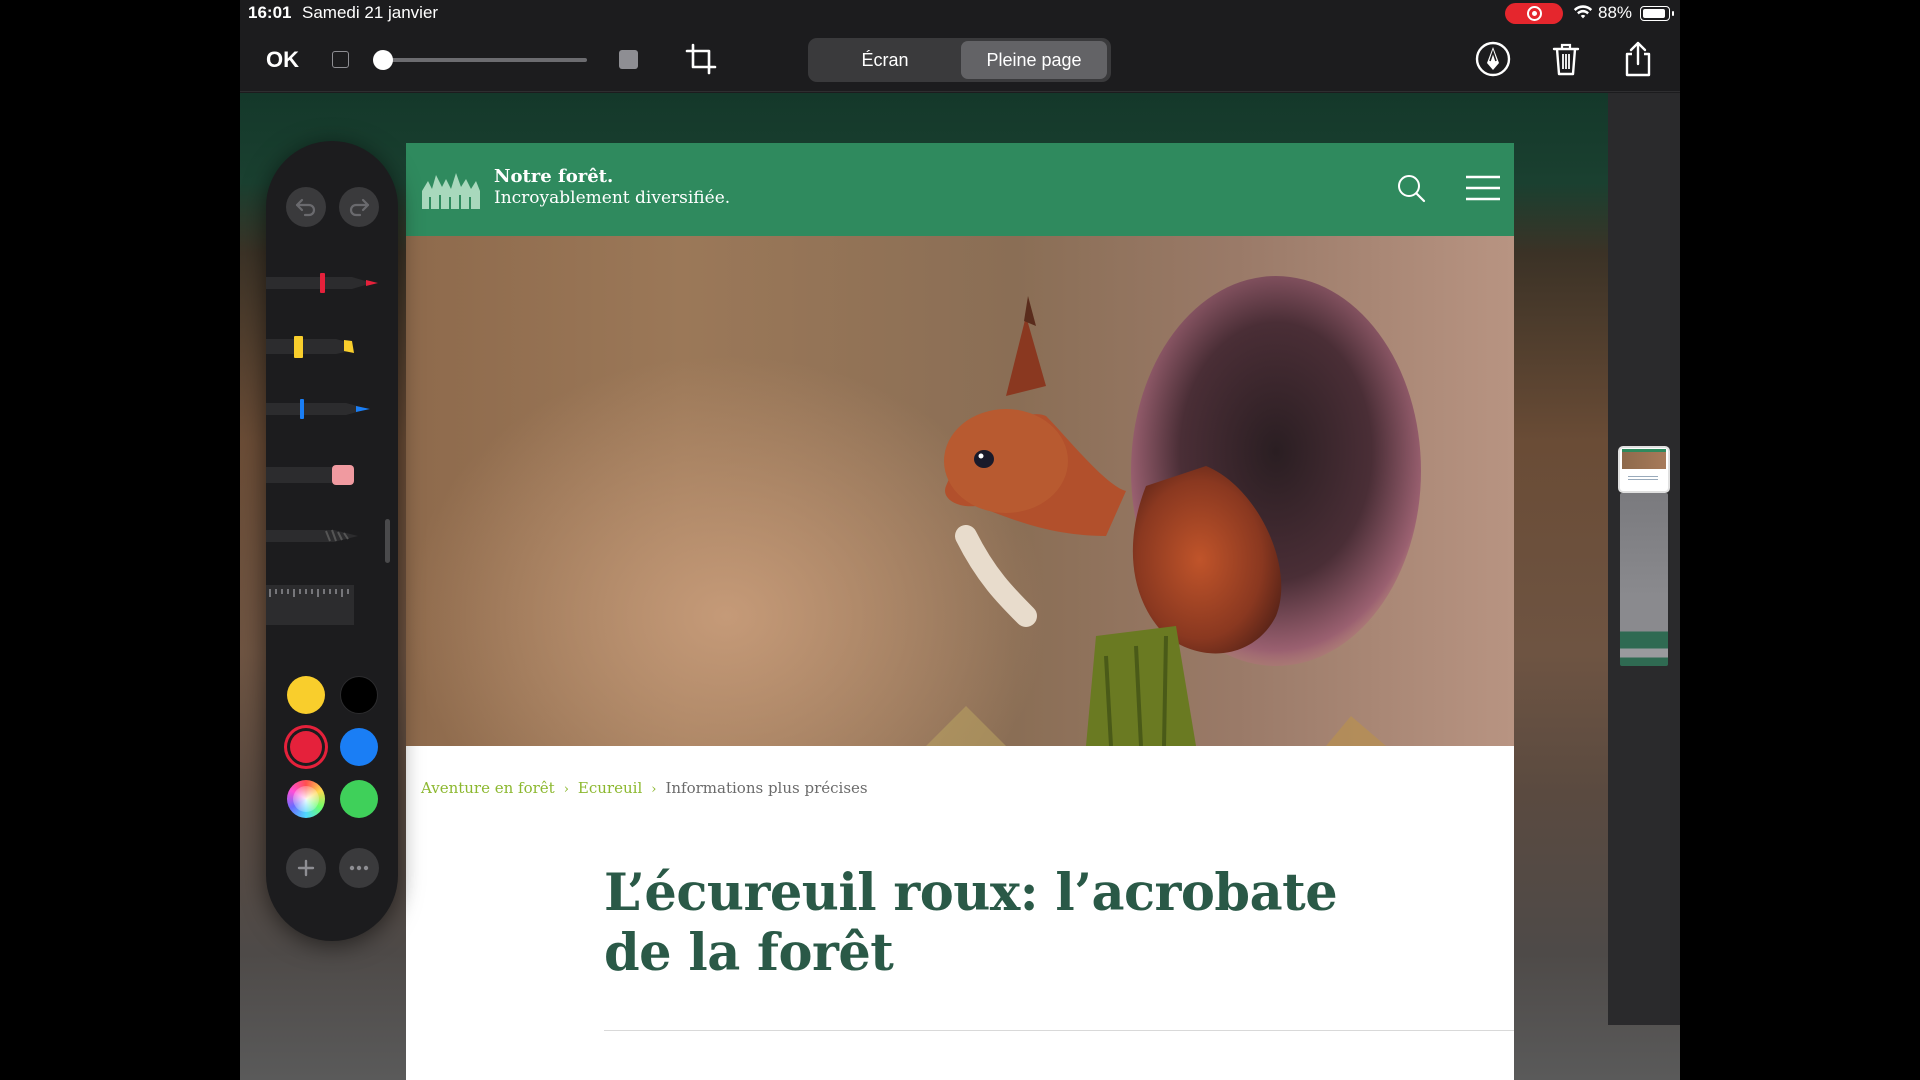  I want to click on slider-track, so click(483, 60).